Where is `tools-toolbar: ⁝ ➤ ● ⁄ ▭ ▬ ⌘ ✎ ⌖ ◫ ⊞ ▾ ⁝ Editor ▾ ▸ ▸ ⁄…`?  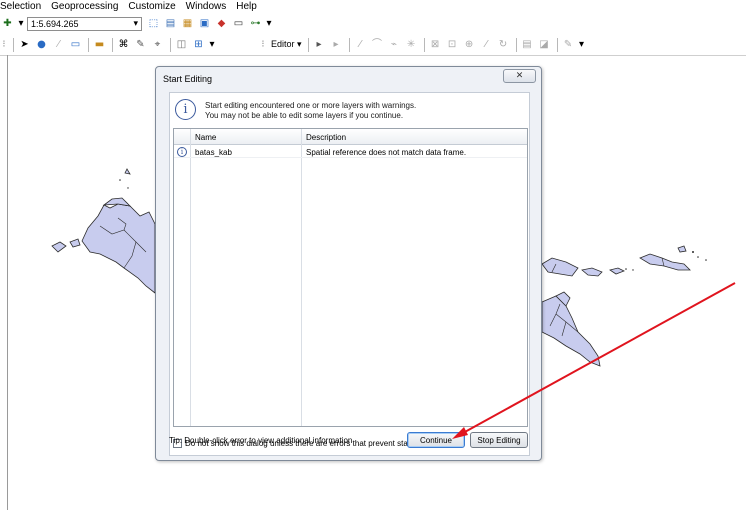
tools-toolbar: ⁝ ➤ ● ⁄ ▭ ▬ ⌘ ✎ ⌖ ◫ ⊞ ▾ ⁝ Editor ▾ ▸ ▸ ⁄… is located at coordinates (373, 44).